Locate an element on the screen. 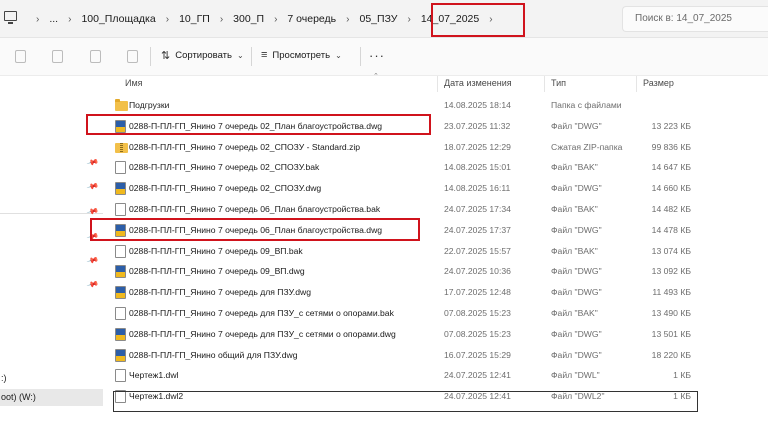  file-size: 14 482 КБ is located at coordinates (671, 209).